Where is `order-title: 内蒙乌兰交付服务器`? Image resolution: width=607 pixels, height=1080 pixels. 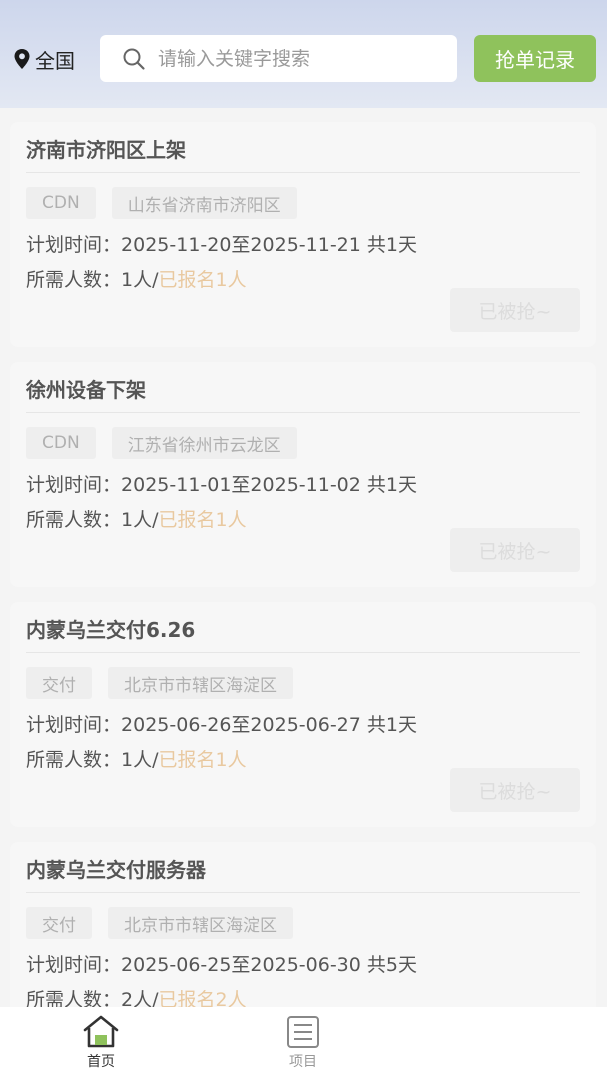
order-title: 内蒙乌兰交付服务器 is located at coordinates (116, 870).